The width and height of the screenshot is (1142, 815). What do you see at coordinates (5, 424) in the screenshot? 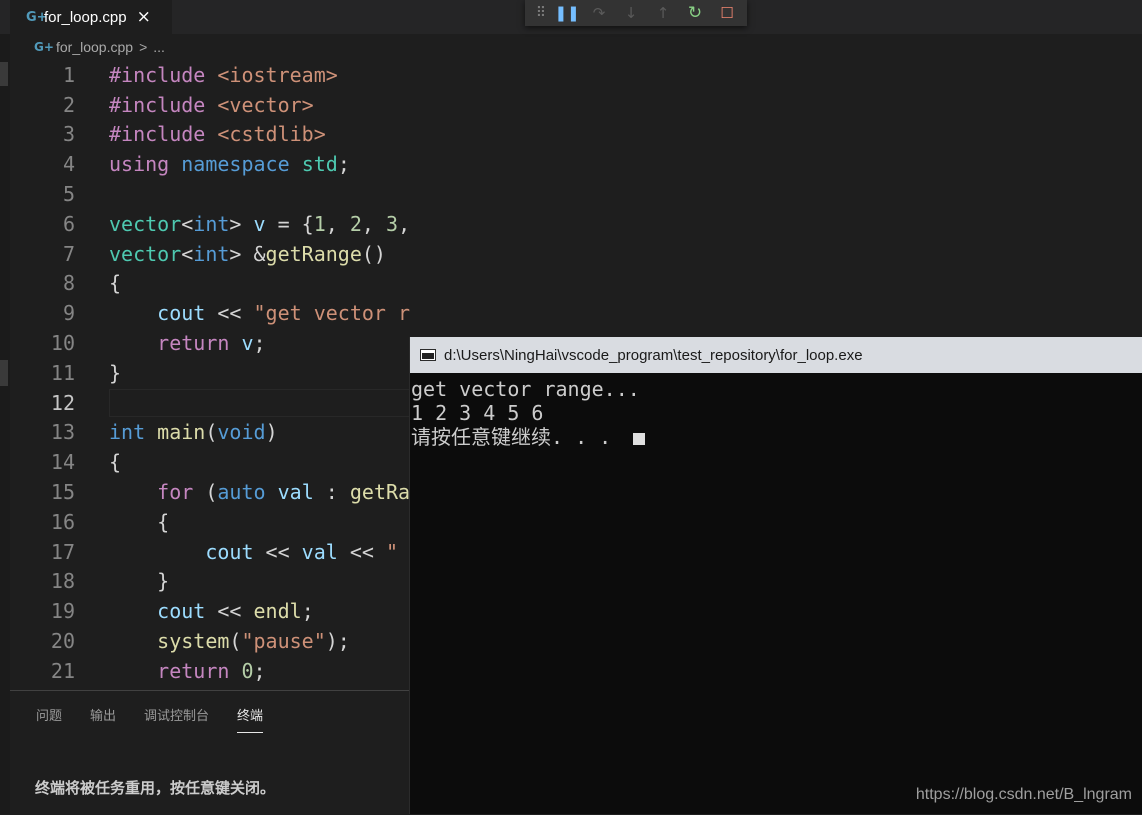
I see `activity-stripe` at bounding box center [5, 424].